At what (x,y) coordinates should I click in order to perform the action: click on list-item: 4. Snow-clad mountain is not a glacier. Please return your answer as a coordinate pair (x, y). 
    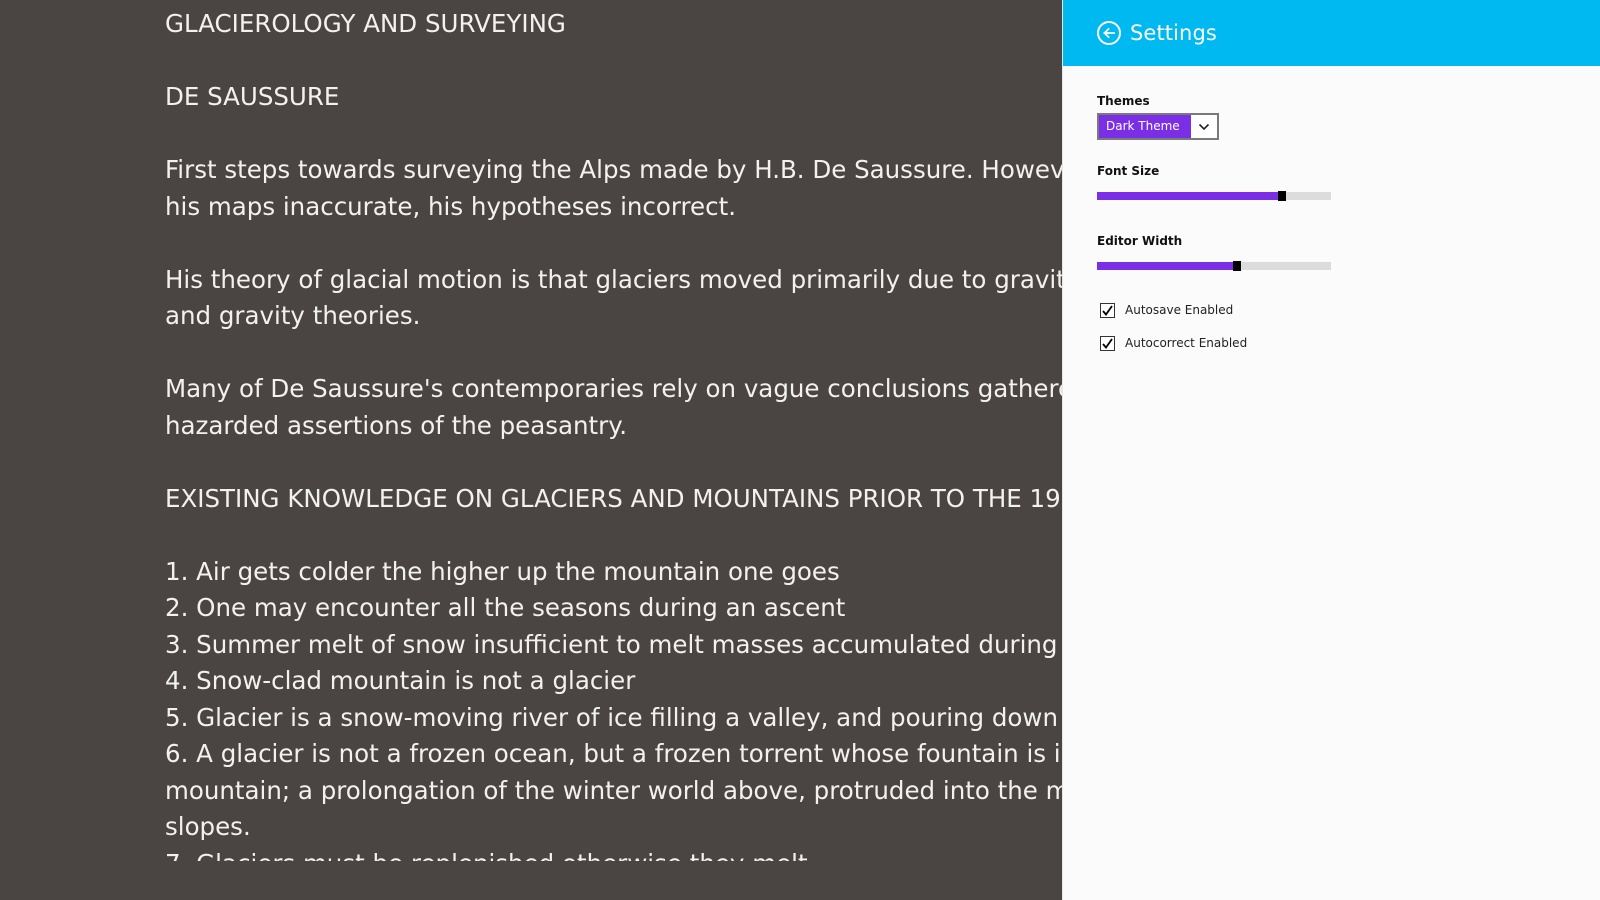
    Looking at the image, I should click on (400, 680).